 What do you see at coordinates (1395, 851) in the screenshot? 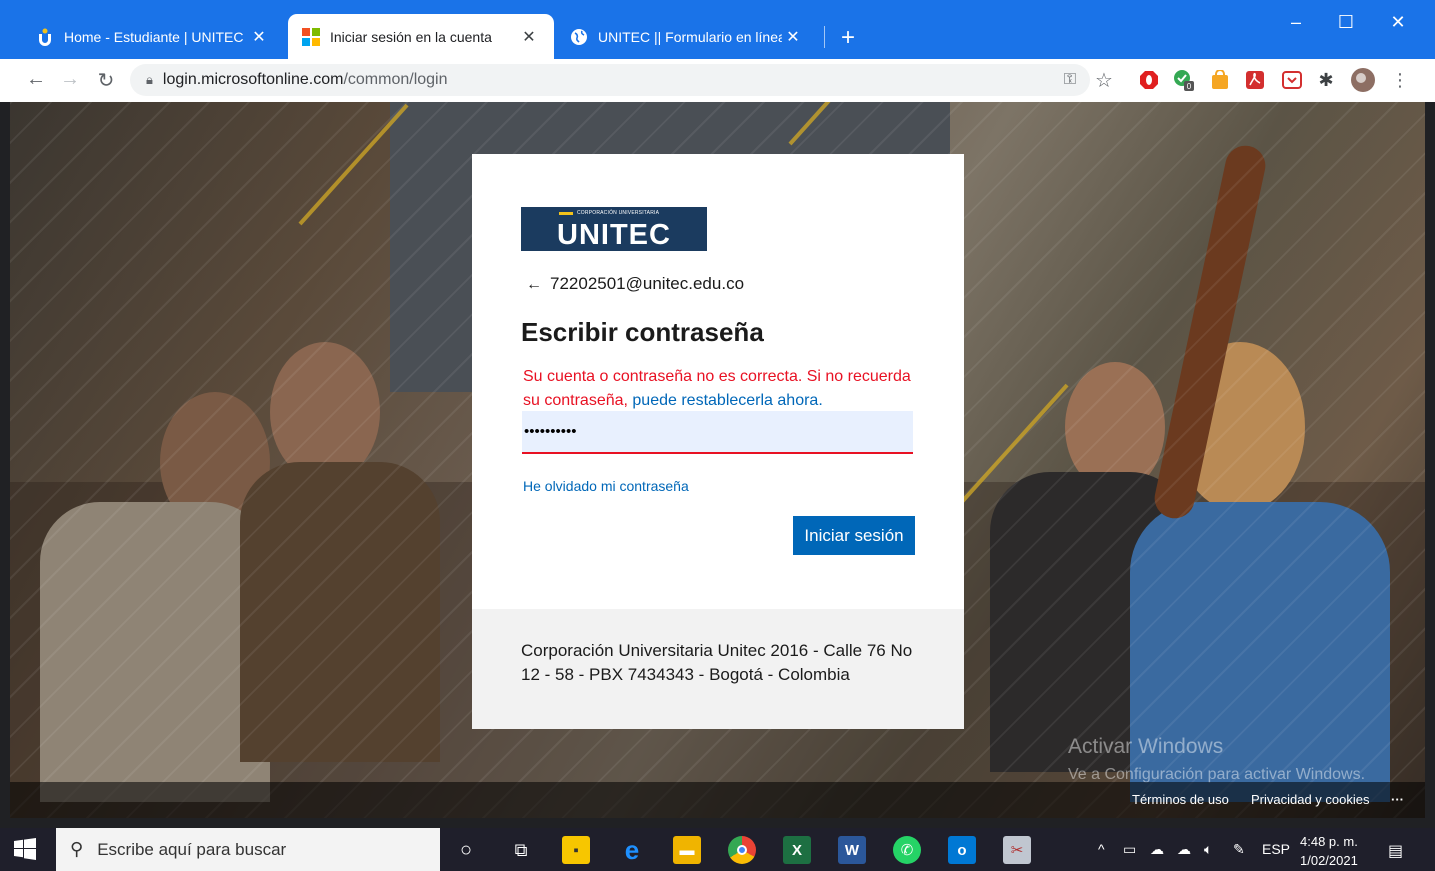
I see `notifications-icon: ▤` at bounding box center [1395, 851].